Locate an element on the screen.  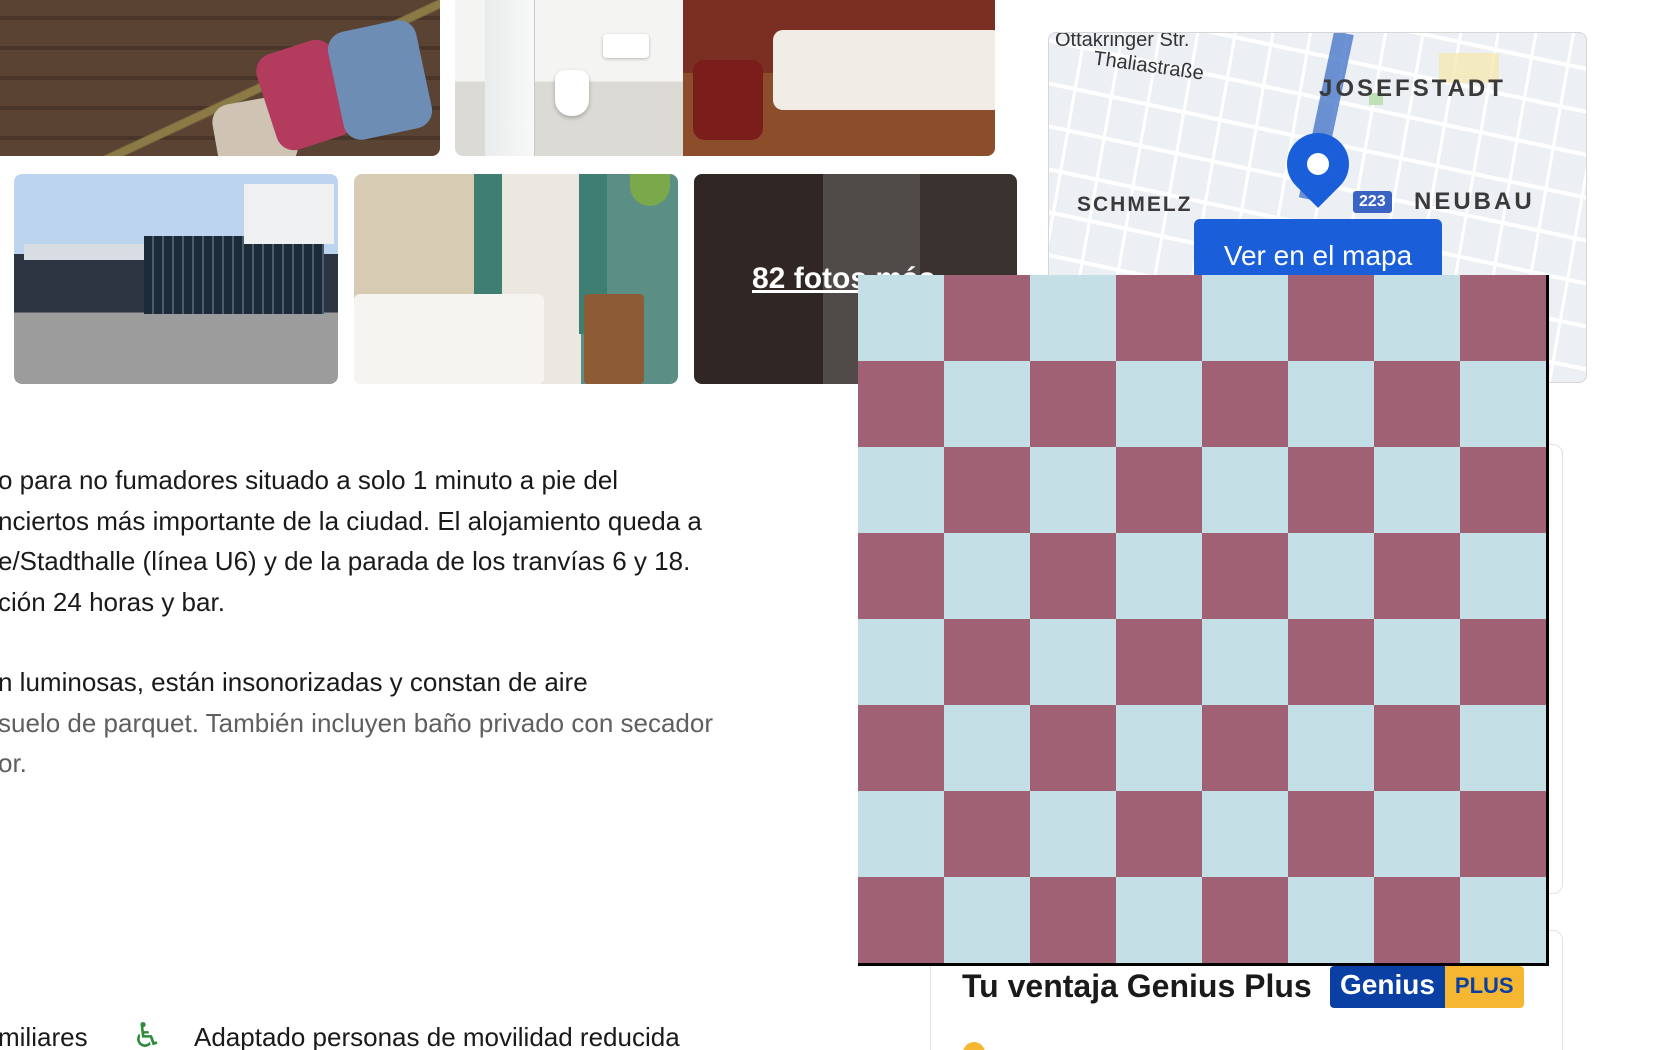
map-street-label: Thaliastraße is located at coordinates (1149, 66).